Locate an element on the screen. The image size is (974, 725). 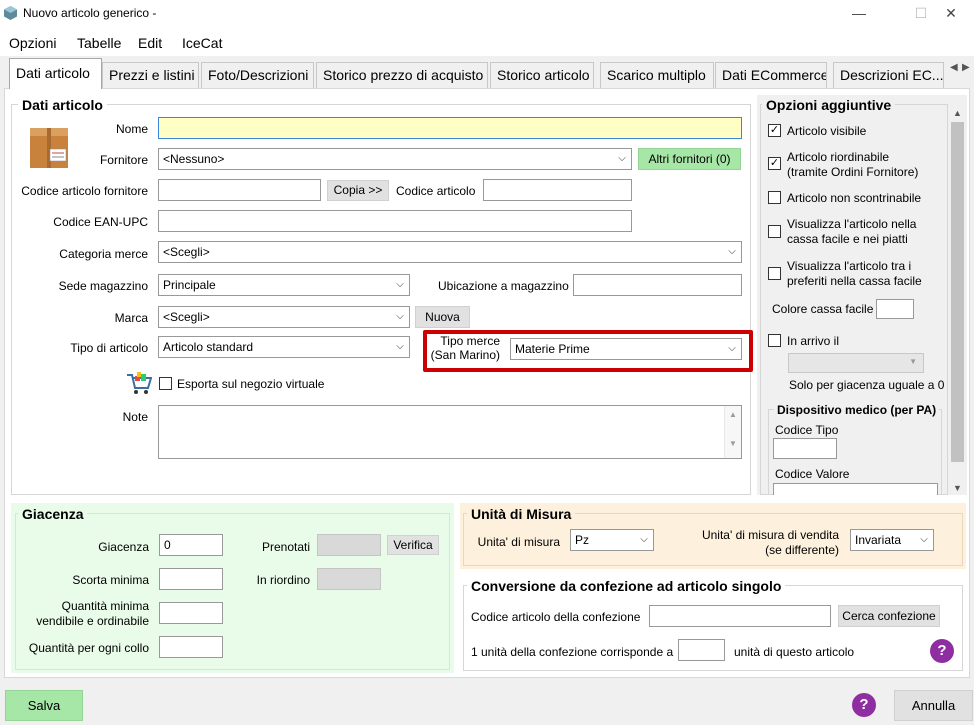
codice-fornitore-label: Codice articolo fornitore is located at coordinates (84, 191).